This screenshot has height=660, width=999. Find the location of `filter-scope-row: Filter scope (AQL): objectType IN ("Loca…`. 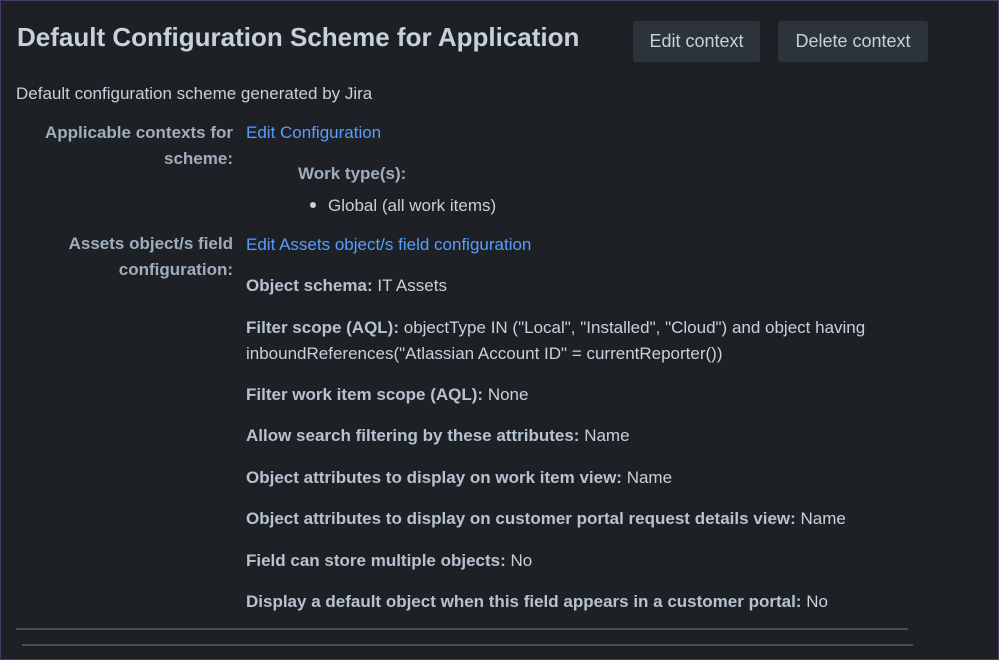

filter-scope-row: Filter scope (AQL): objectType IN ("Loca… is located at coordinates (586, 341).